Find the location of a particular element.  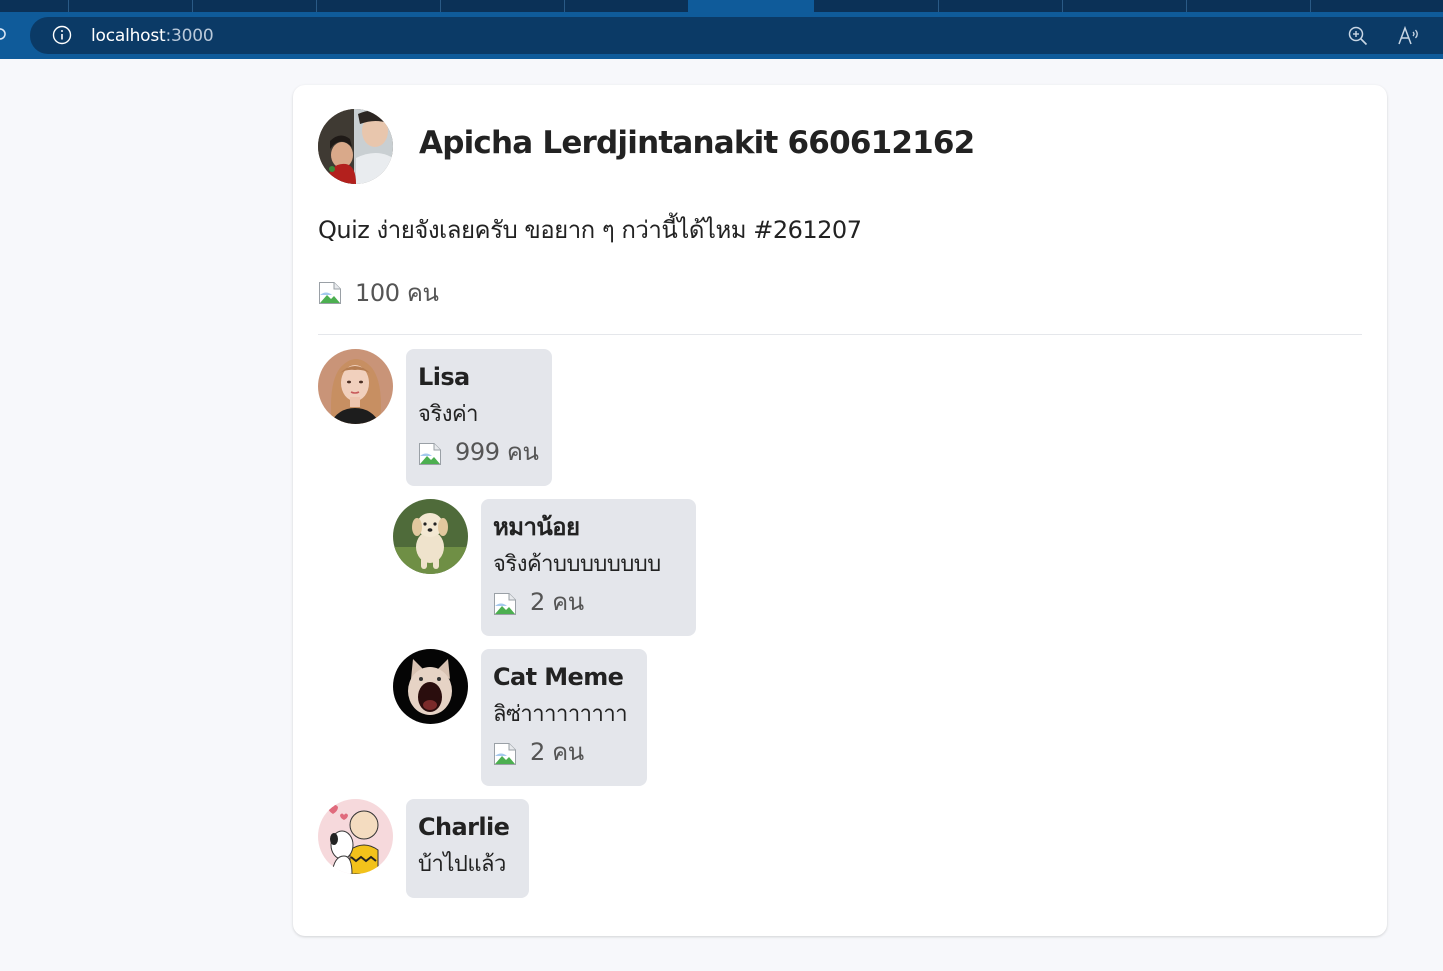

comment-author: Charlie is located at coordinates (467, 827).